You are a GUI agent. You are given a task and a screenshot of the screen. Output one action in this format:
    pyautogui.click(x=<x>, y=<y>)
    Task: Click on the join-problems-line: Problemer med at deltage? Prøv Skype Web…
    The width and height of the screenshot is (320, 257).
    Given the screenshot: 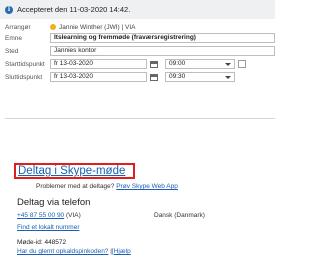 What is the action you would take?
    pyautogui.click(x=107, y=186)
    